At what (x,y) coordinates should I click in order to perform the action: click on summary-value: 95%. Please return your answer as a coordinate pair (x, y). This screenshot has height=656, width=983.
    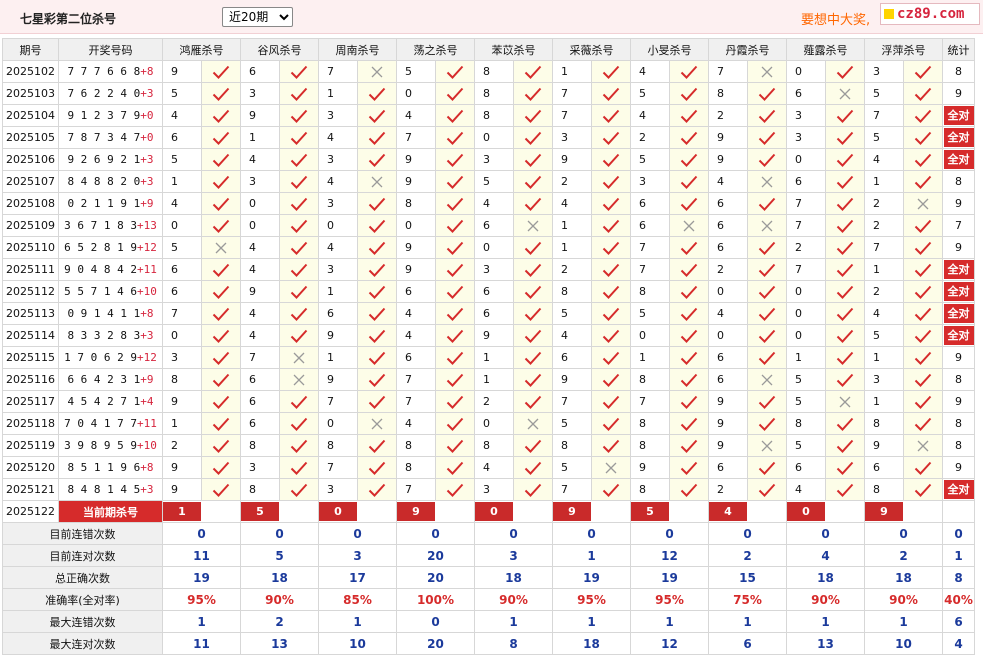
    Looking at the image, I should click on (201, 599).